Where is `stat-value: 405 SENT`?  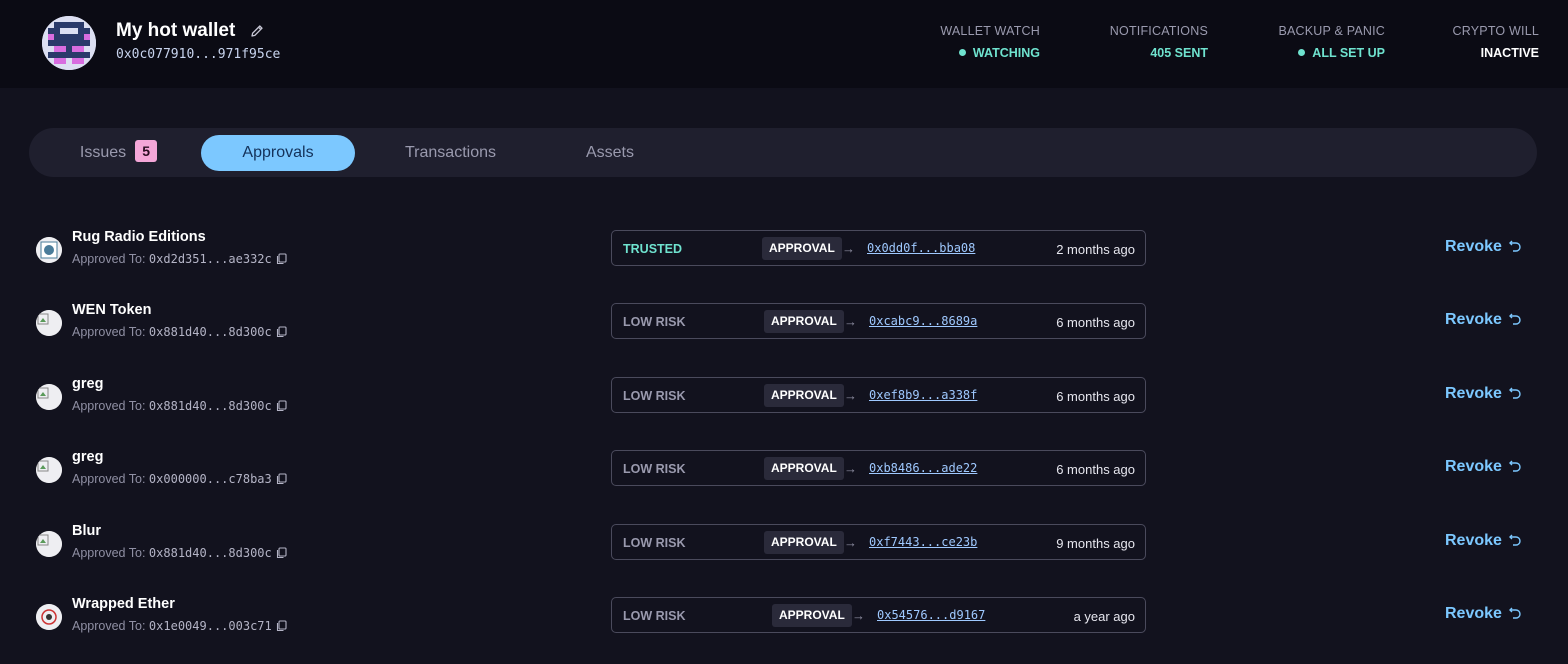 stat-value: 405 SENT is located at coordinates (1179, 53).